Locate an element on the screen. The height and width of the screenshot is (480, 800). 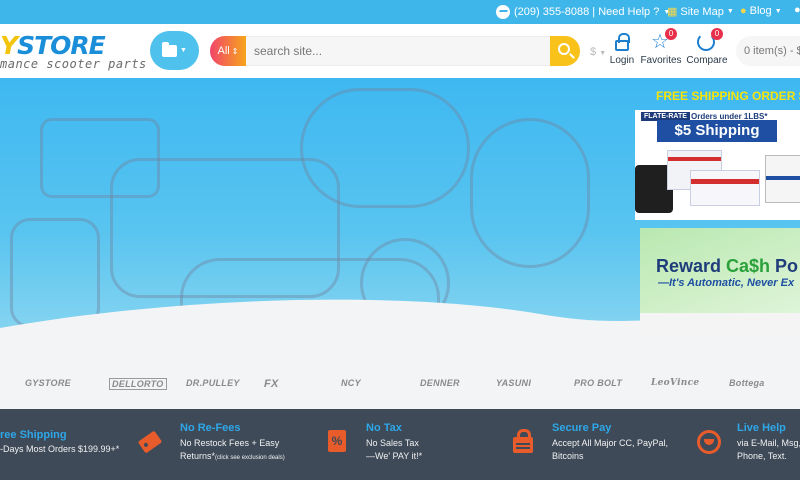
cart-summary: 0 item(s) - $0 is located at coordinates (772, 51).